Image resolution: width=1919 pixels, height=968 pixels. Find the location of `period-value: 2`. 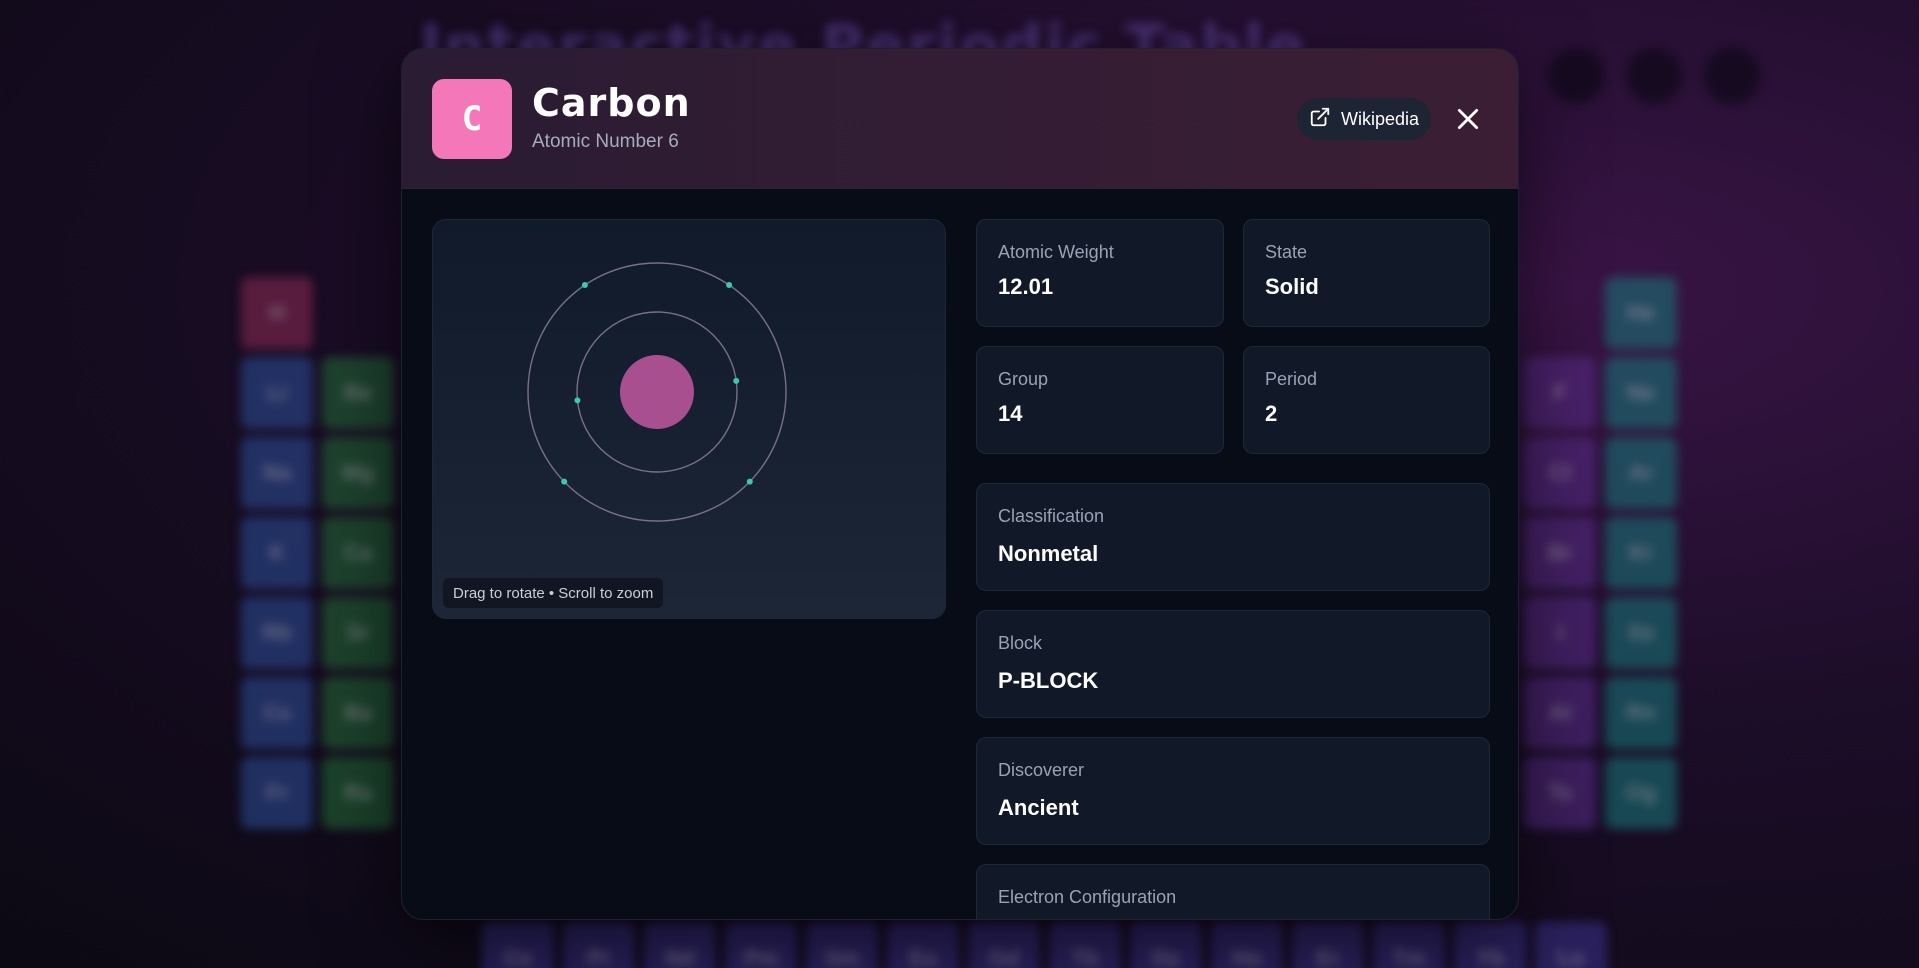

period-value: 2 is located at coordinates (1271, 413).